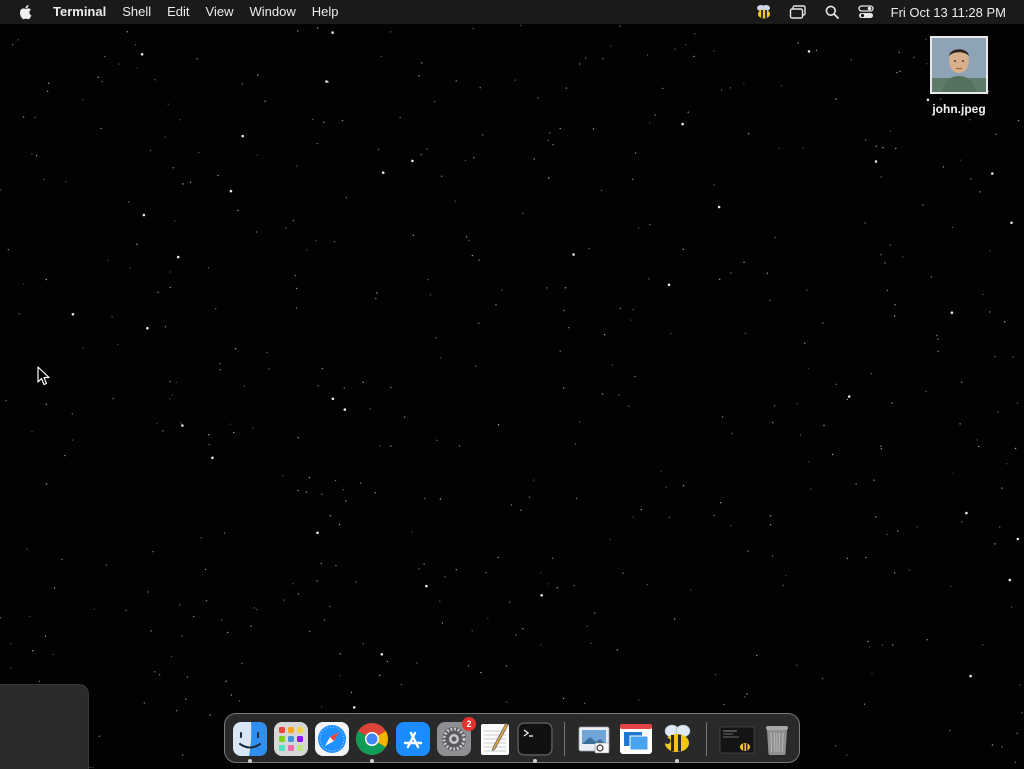 The height and width of the screenshot is (769, 1024). Describe the element at coordinates (413, 739) in the screenshot. I see `dock-item-app-store` at that location.